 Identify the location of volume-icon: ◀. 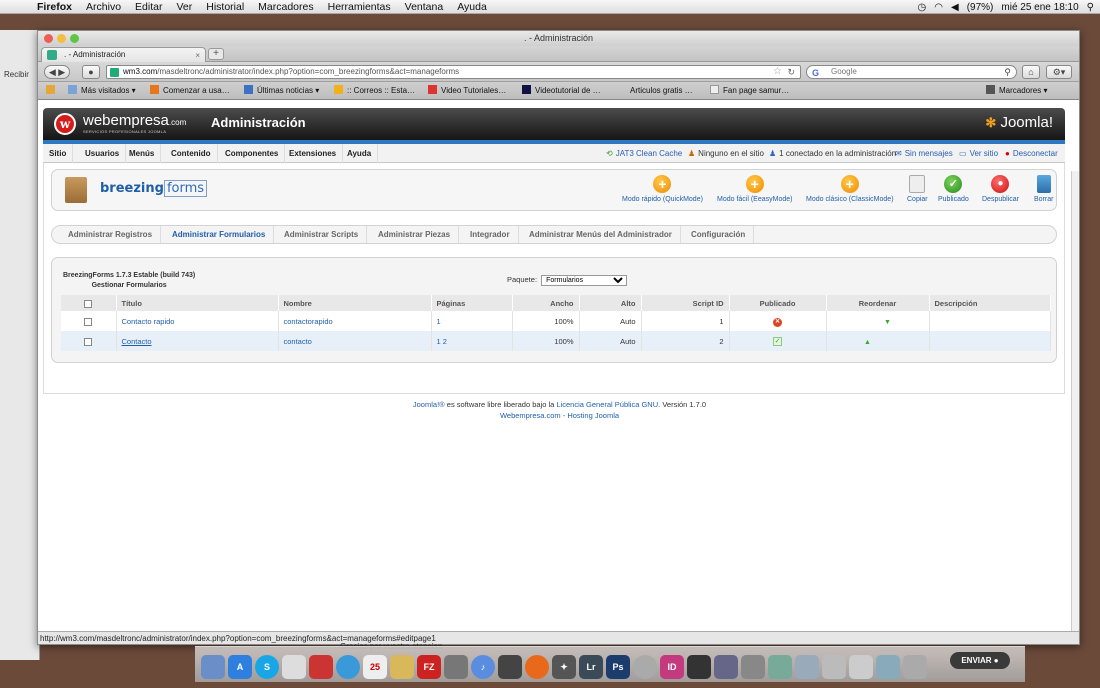
(955, 7).